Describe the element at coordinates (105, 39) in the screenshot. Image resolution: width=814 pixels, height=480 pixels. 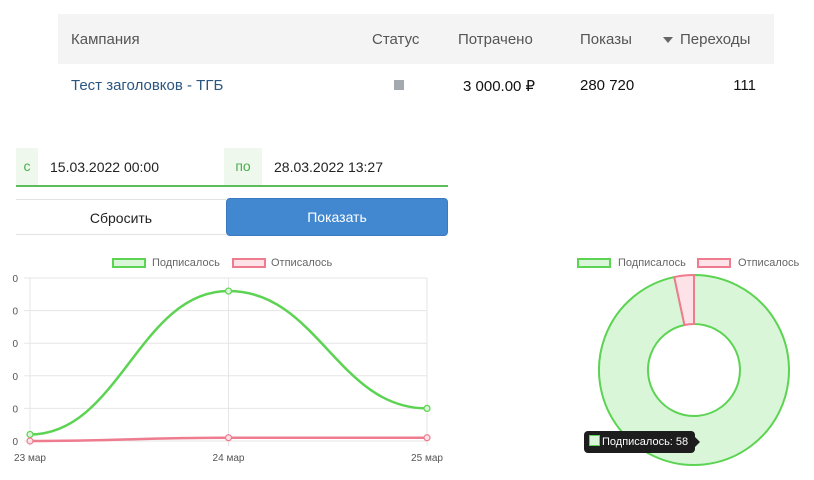
I see `column-header-campaign: Кампания` at that location.